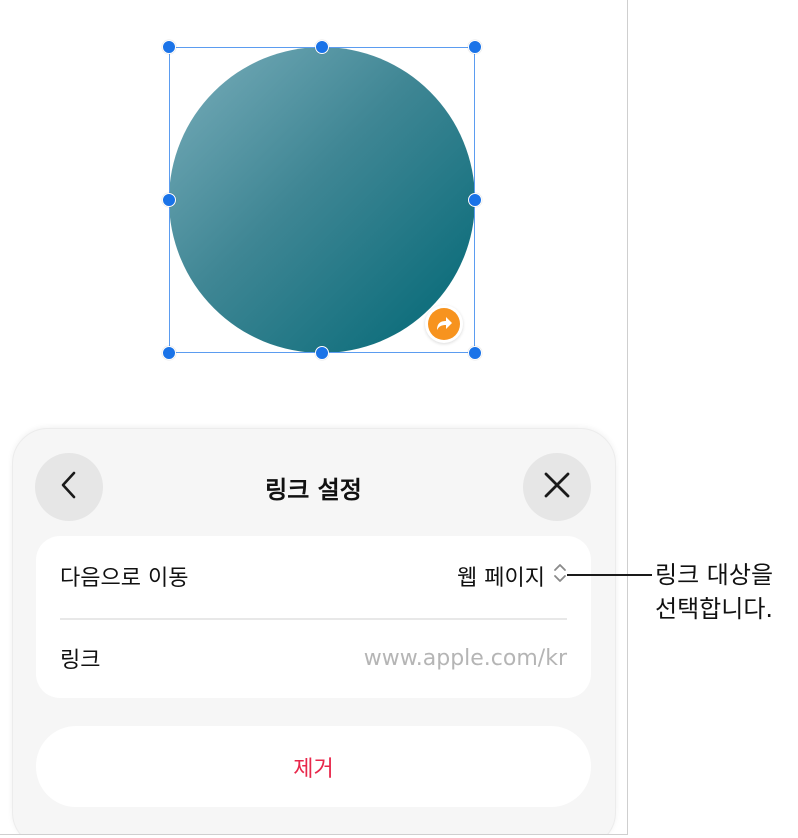  I want to click on link-badge, so click(444, 324).